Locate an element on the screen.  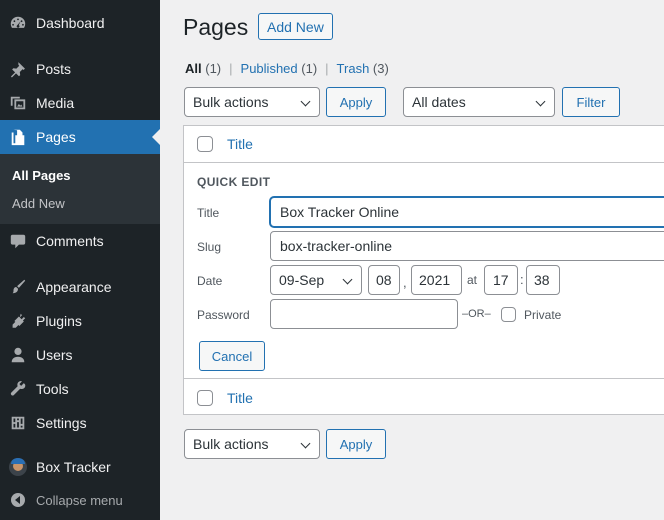
menu-label: Media is located at coordinates (55, 103).